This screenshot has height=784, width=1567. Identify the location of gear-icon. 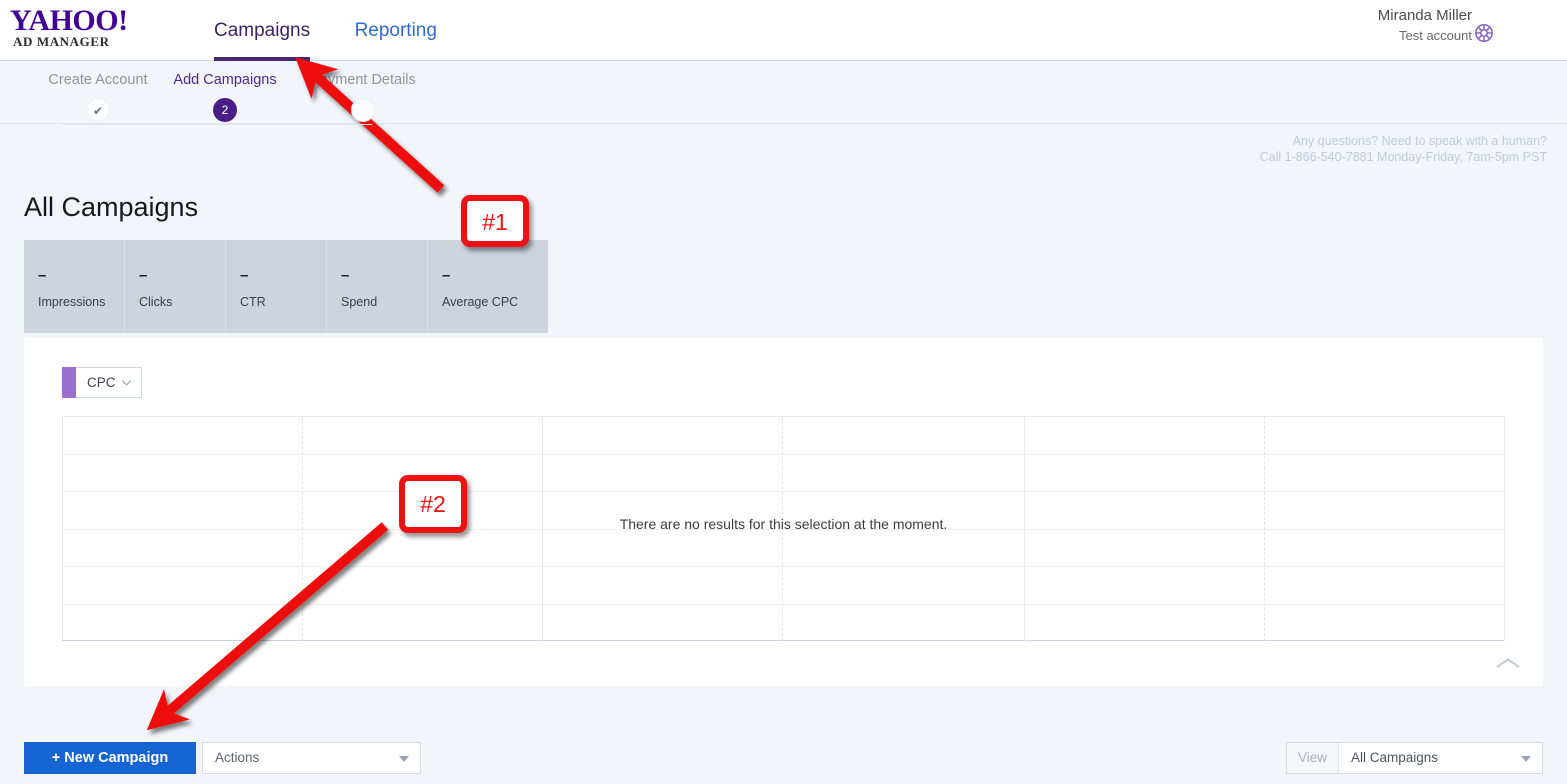
(1484, 33).